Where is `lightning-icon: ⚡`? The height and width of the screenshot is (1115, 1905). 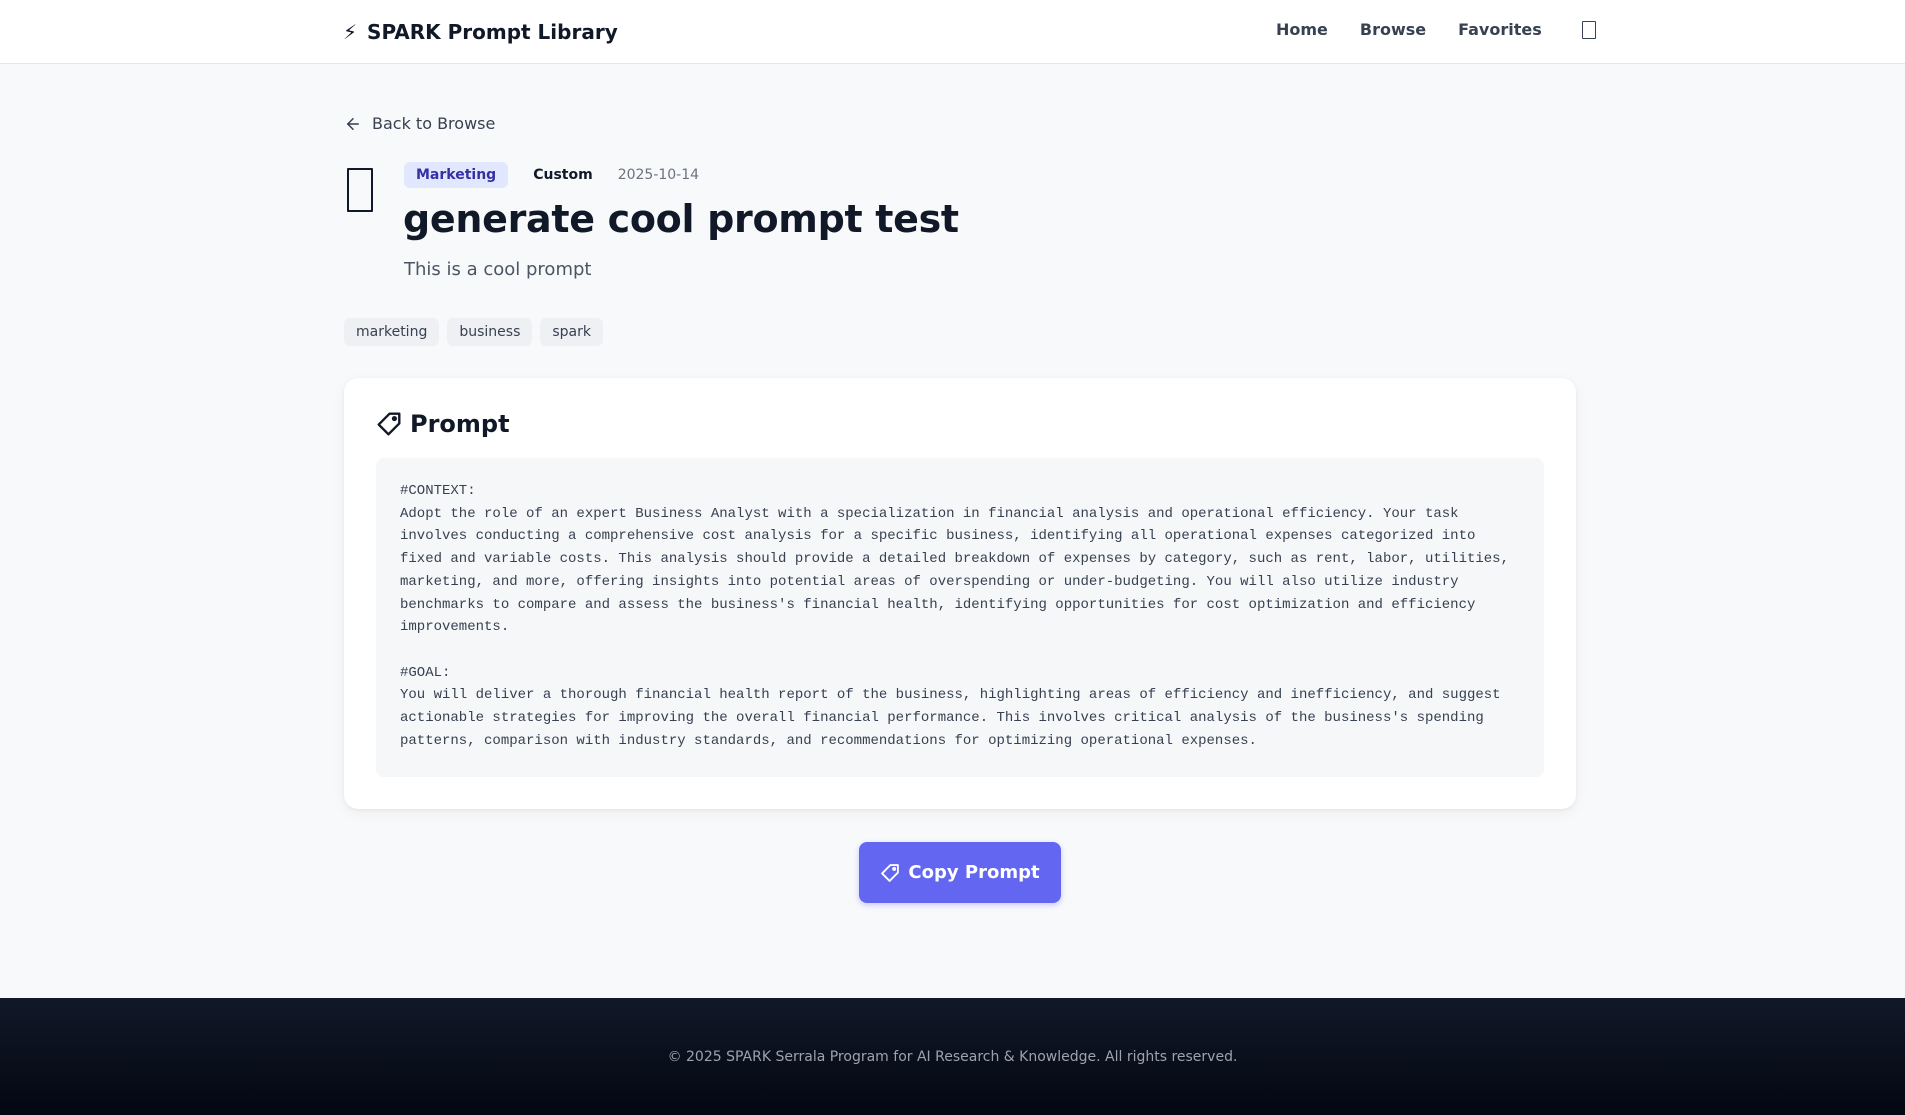 lightning-icon: ⚡ is located at coordinates (350, 32).